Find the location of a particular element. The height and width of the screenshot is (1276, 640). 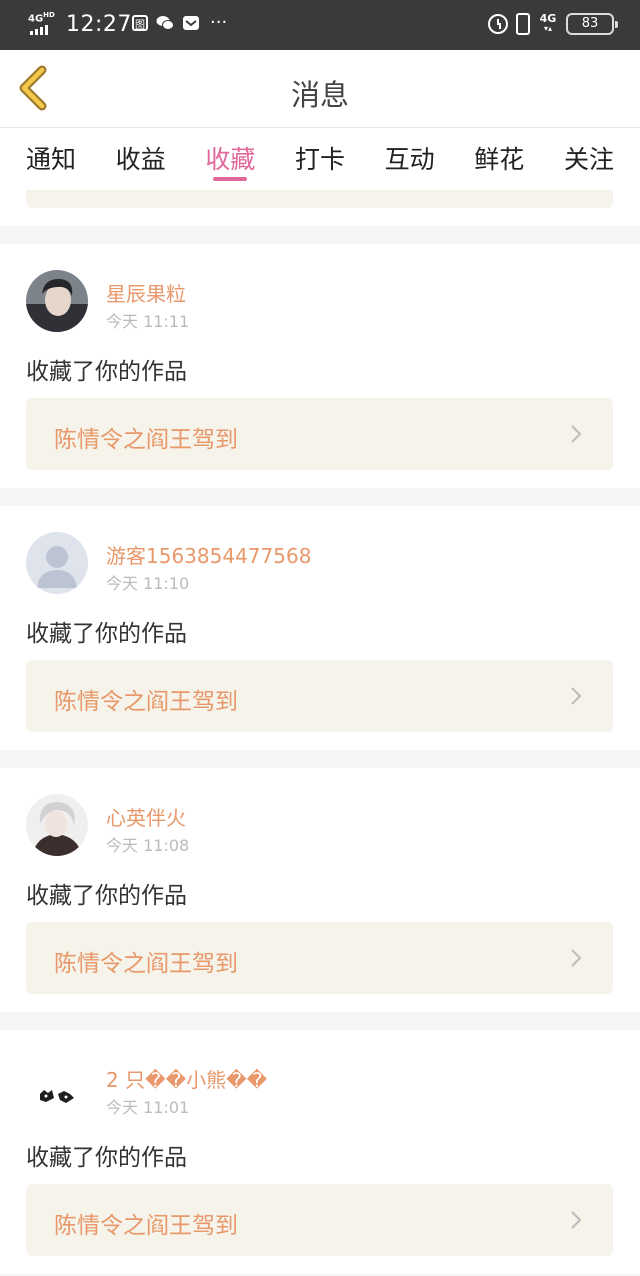

work-link-partial is located at coordinates (319, 199).